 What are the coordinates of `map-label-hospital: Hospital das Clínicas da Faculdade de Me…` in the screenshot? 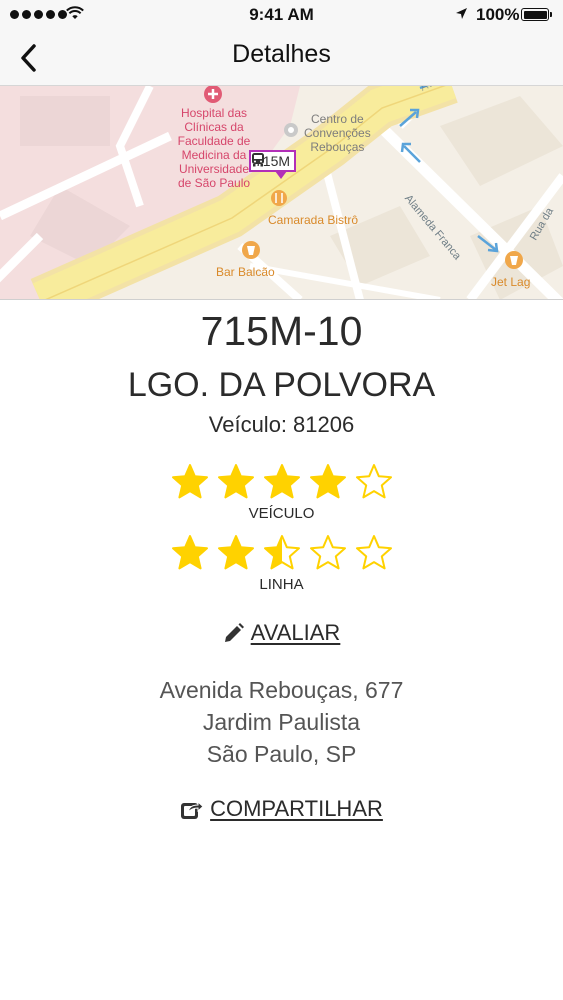 It's located at (214, 148).